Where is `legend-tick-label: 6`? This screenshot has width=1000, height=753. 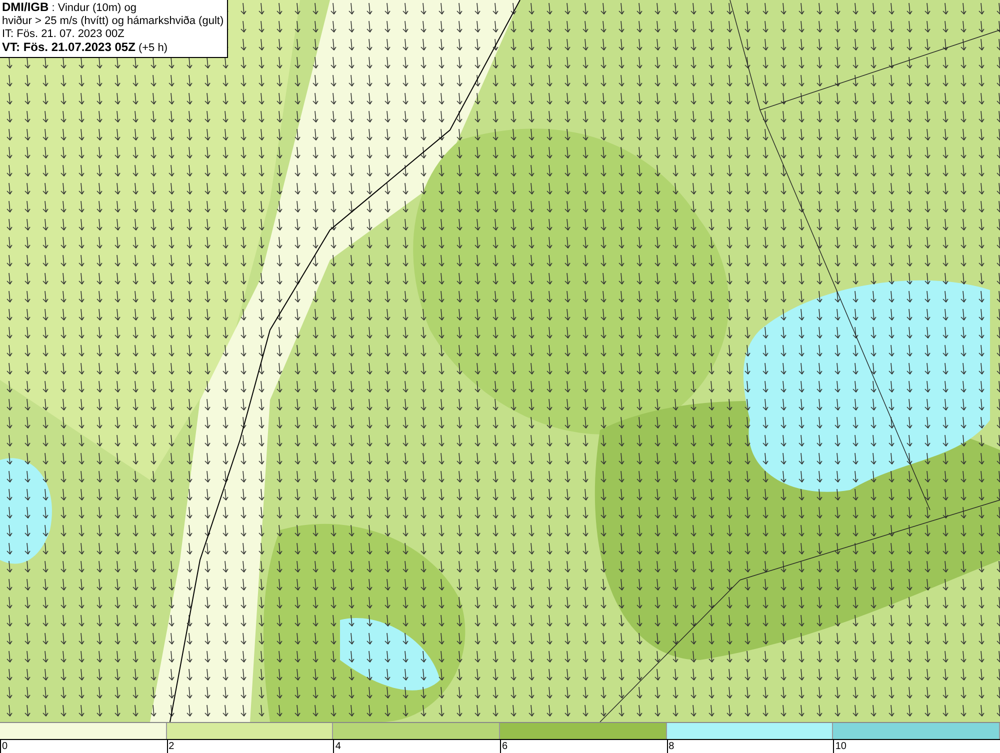 legend-tick-label: 6 is located at coordinates (505, 746).